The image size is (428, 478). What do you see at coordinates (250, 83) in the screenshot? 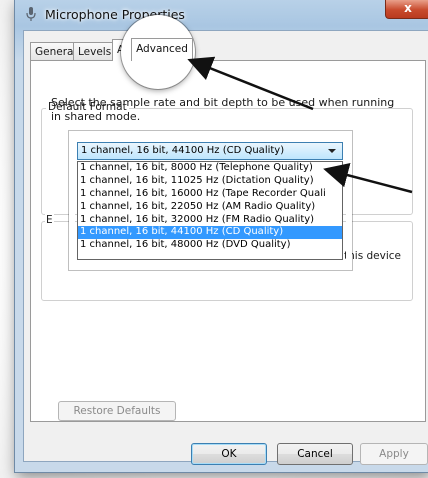
I see `arrow-to-advanced-tab` at bounding box center [250, 83].